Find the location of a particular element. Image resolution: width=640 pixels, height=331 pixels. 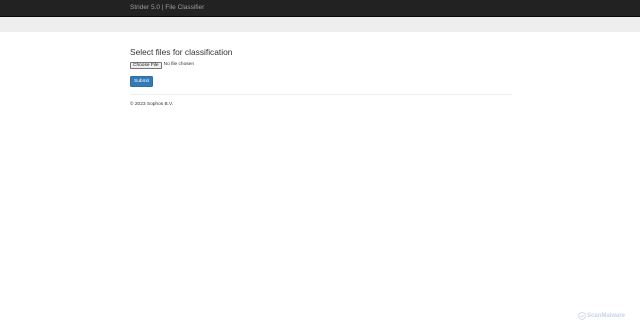

header-band is located at coordinates (320, 24).